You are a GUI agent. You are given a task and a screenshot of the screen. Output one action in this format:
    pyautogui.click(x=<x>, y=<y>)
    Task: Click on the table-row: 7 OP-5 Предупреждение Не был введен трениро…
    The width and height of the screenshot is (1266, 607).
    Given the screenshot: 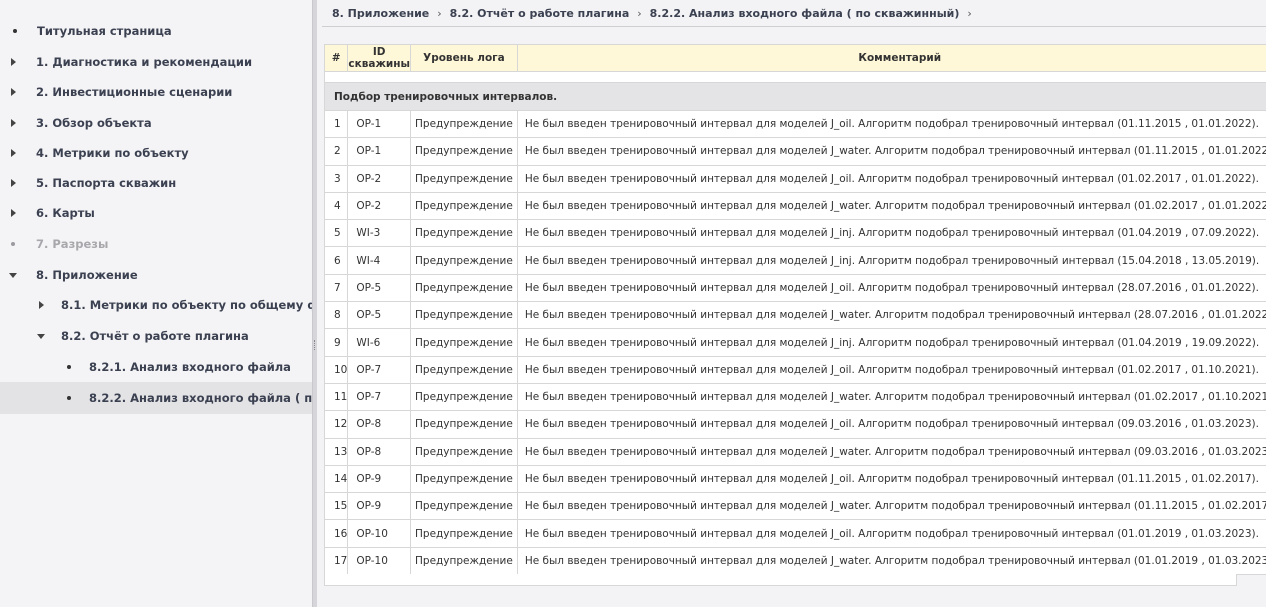 What is the action you would take?
    pyautogui.click(x=794, y=288)
    